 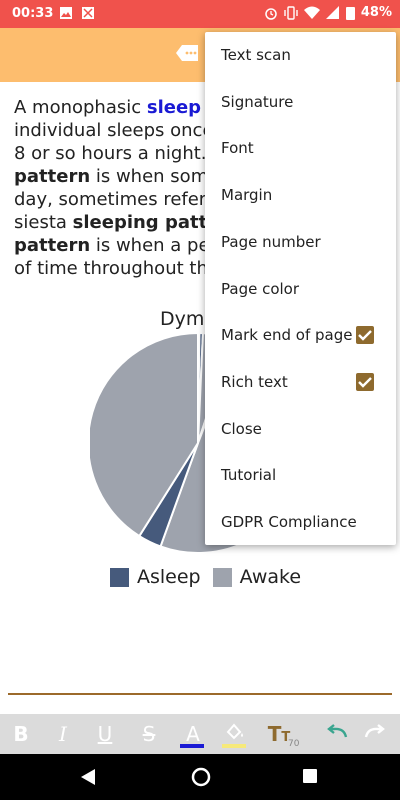 I want to click on picture-off-icon, so click(x=88, y=13).